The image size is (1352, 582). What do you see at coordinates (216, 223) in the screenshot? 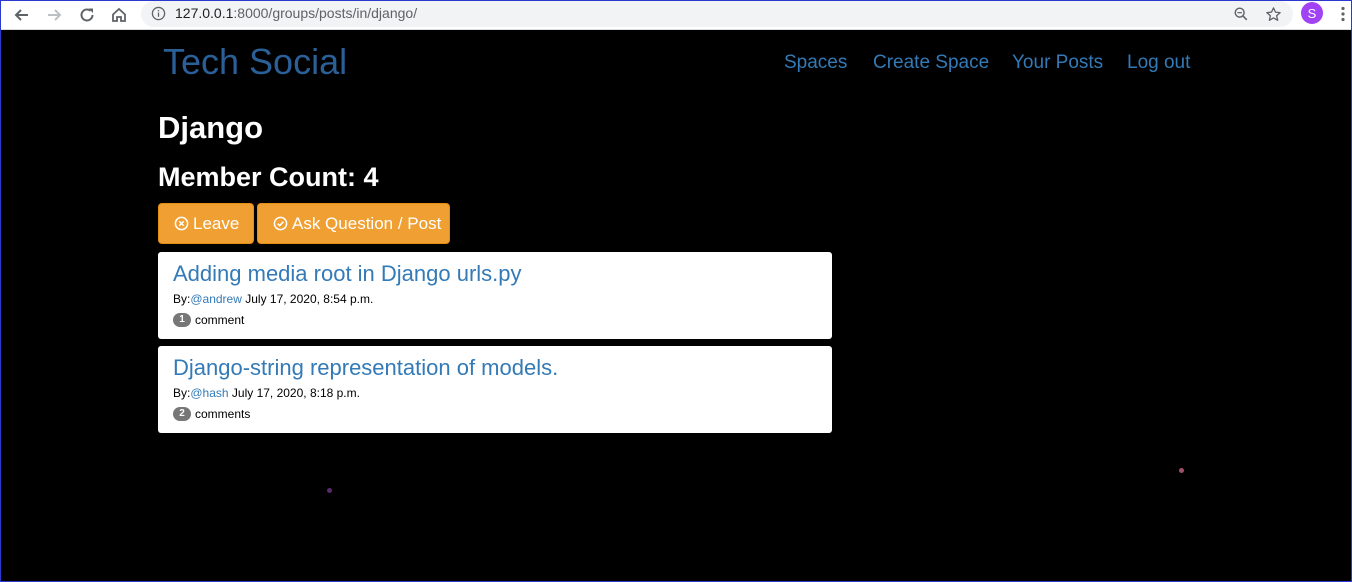
I see `leave-button-label: Leave` at bounding box center [216, 223].